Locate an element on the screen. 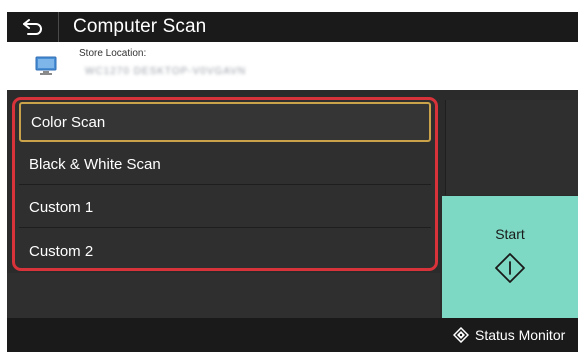 Image resolution: width=578 pixels, height=352 pixels. start-diamond-icon is located at coordinates (510, 268).